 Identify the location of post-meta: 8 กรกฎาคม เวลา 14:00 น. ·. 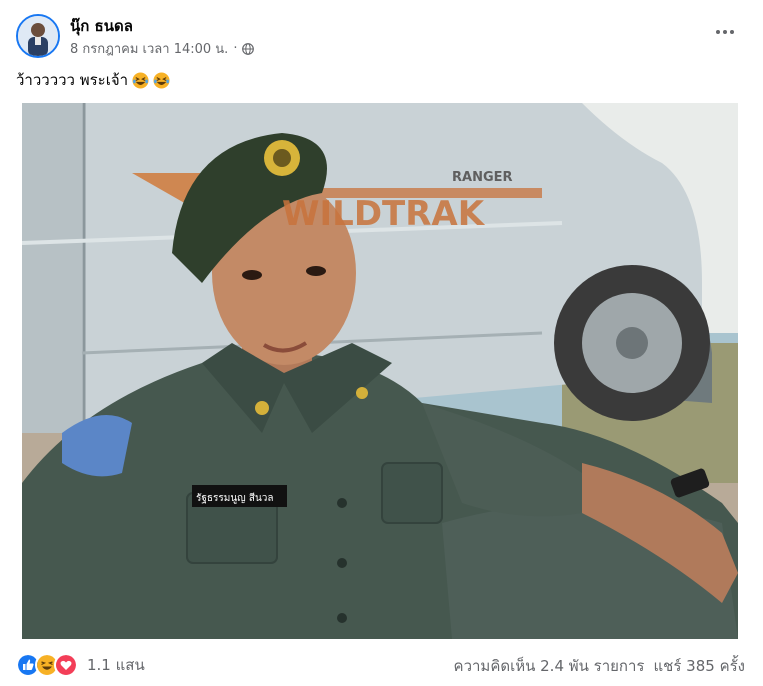
(162, 48).